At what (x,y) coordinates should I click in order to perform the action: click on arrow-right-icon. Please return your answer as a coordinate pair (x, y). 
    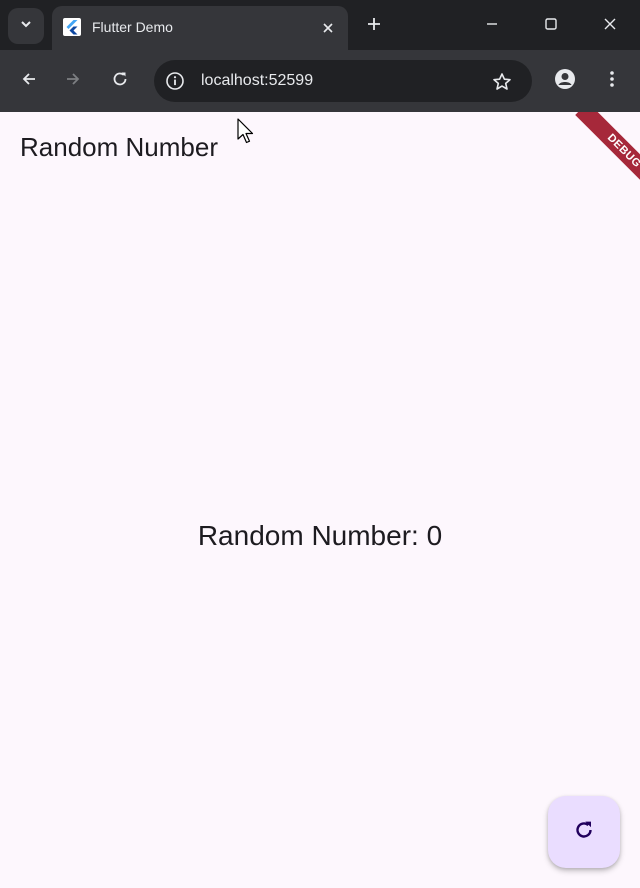
    Looking at the image, I should click on (73, 81).